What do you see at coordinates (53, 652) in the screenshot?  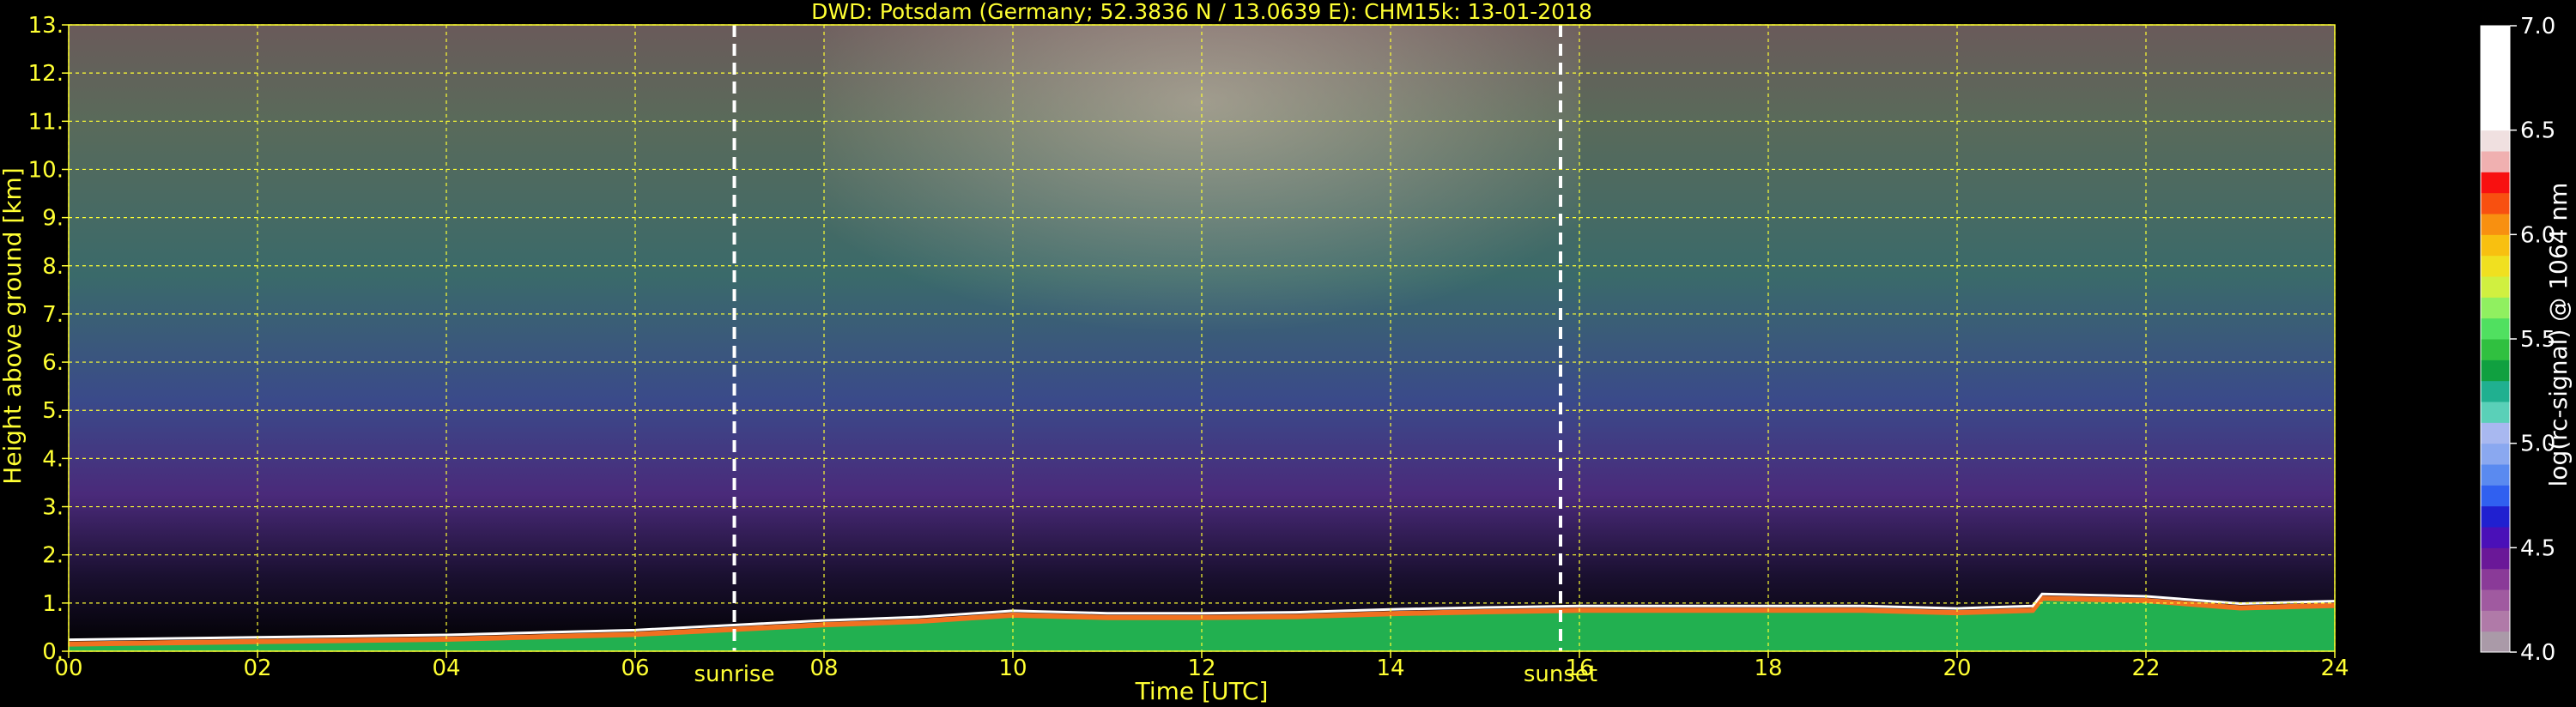 I see `y-tick-label: 0.` at bounding box center [53, 652].